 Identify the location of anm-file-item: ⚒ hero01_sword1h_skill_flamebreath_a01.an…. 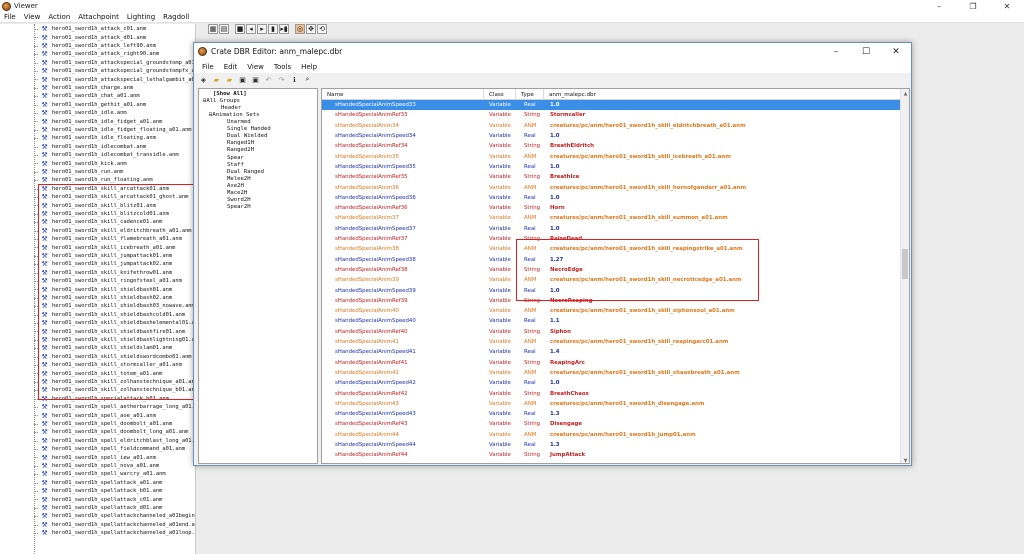
(110, 239).